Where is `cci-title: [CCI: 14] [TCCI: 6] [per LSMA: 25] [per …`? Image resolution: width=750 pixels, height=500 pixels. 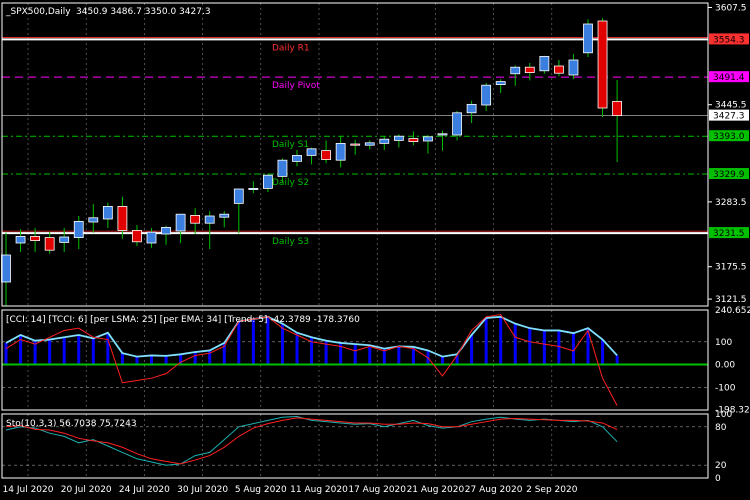
cci-title: [CCI: 14] [TCCI: 6] [per LSMA: 25] [per … is located at coordinates (183, 320).